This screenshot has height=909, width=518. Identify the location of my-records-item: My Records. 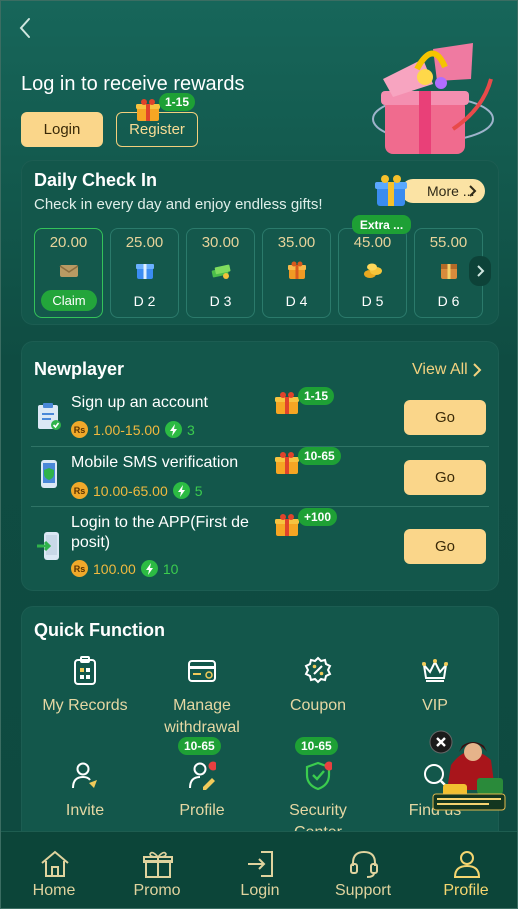
(85, 691).